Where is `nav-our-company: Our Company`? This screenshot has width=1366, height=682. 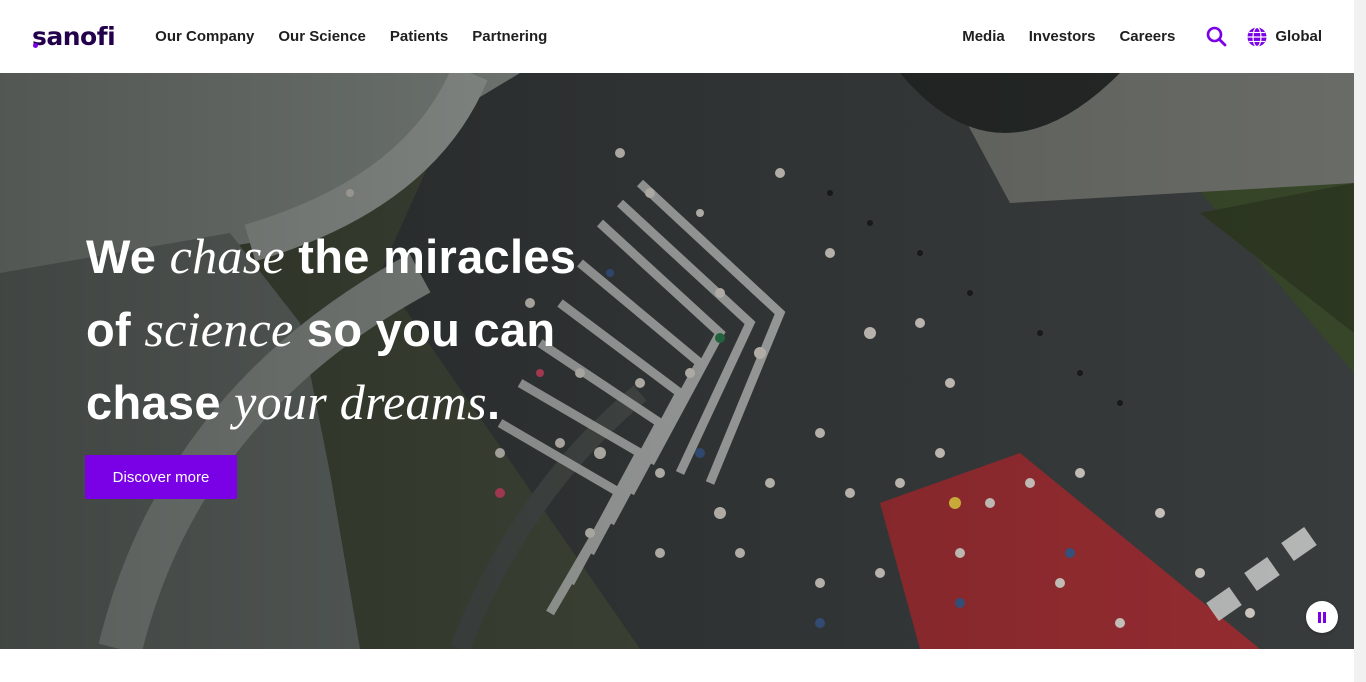
nav-our-company: Our Company is located at coordinates (204, 36).